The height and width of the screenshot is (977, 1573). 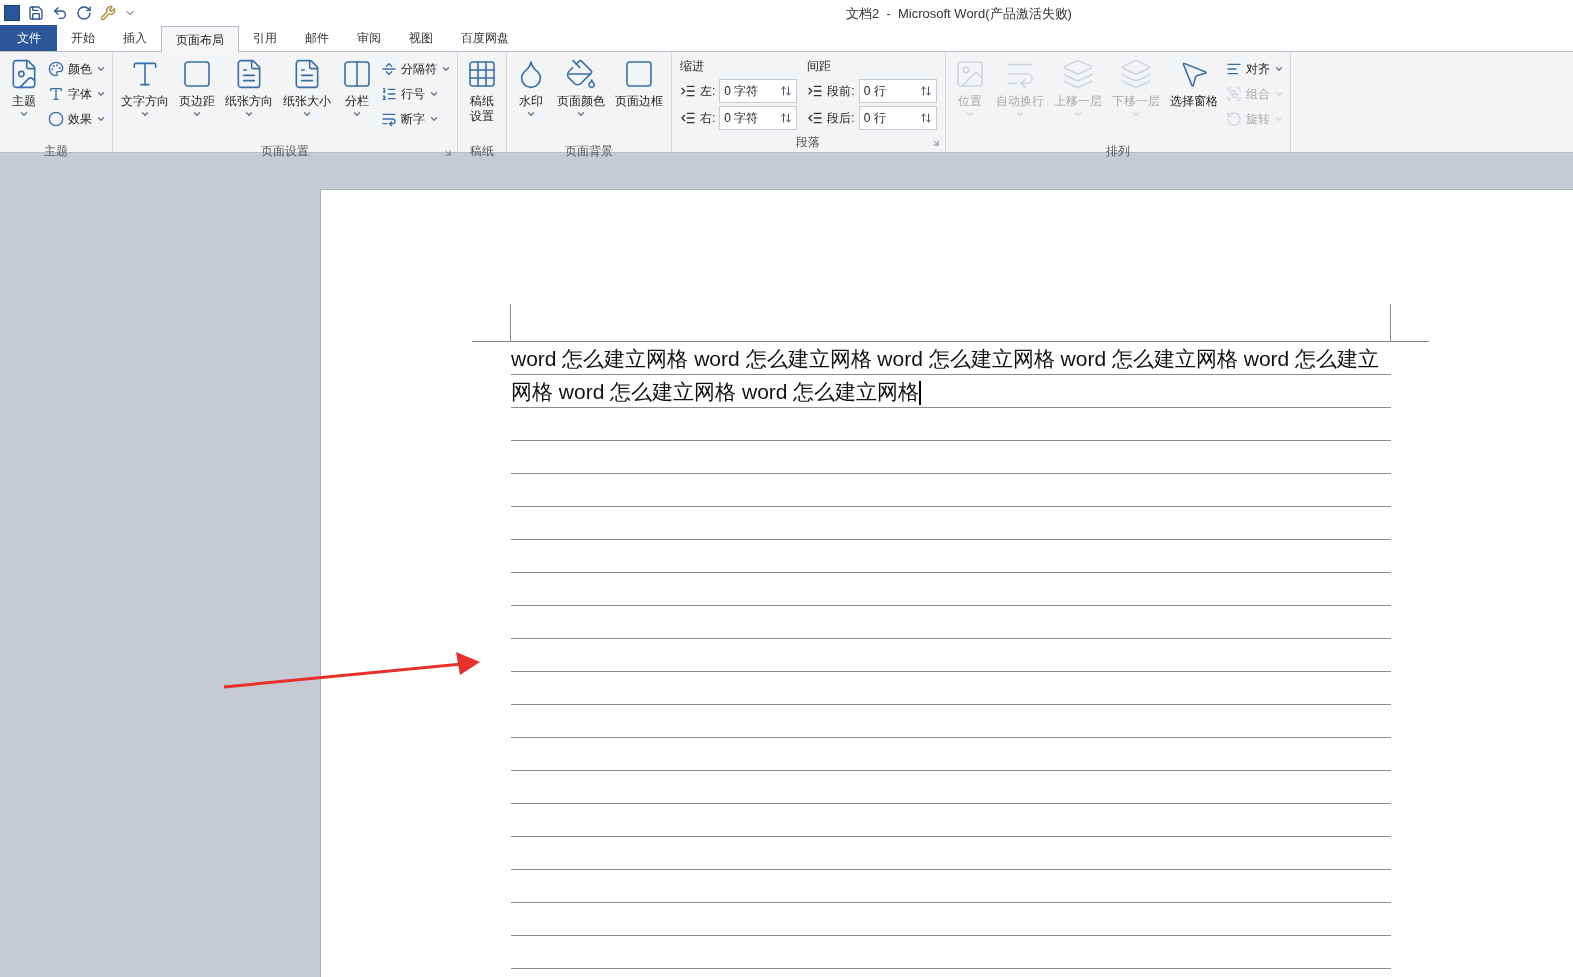 I want to click on ribbon-button: 文字方向, so click(x=145, y=99).